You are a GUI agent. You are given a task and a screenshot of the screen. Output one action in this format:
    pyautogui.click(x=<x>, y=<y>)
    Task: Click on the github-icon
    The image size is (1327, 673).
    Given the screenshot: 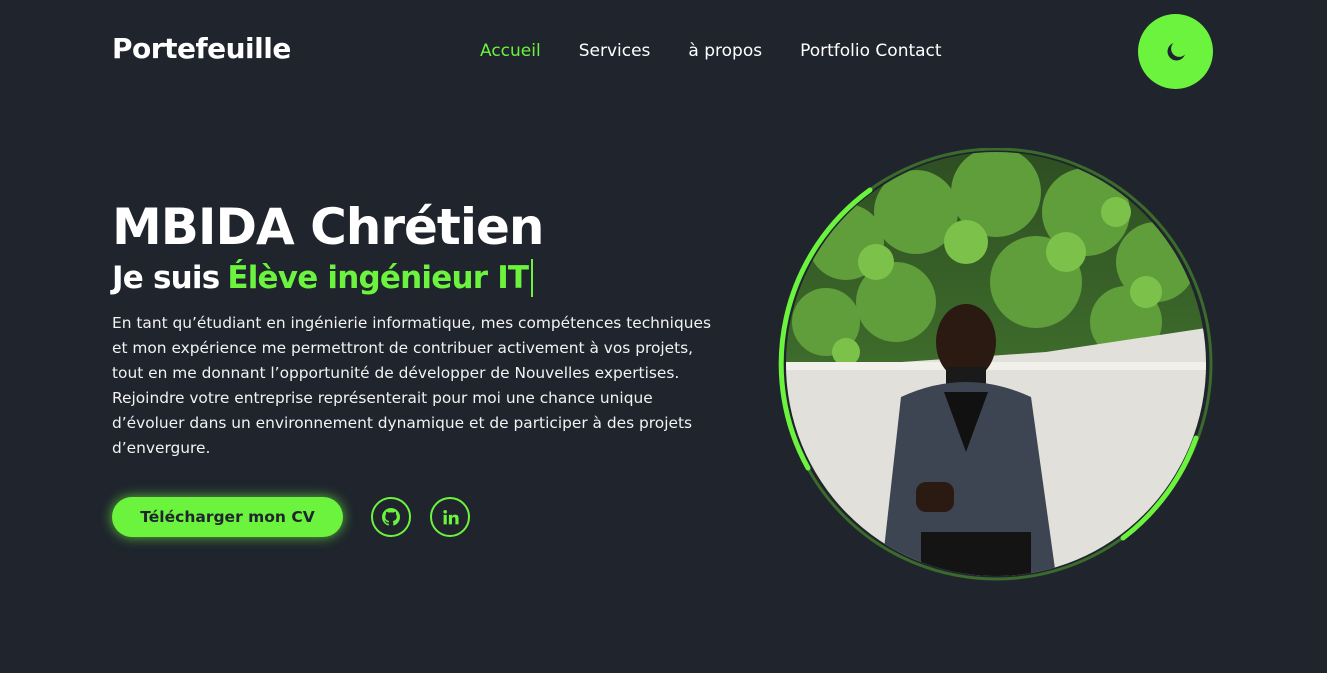 What is the action you would take?
    pyautogui.click(x=391, y=517)
    